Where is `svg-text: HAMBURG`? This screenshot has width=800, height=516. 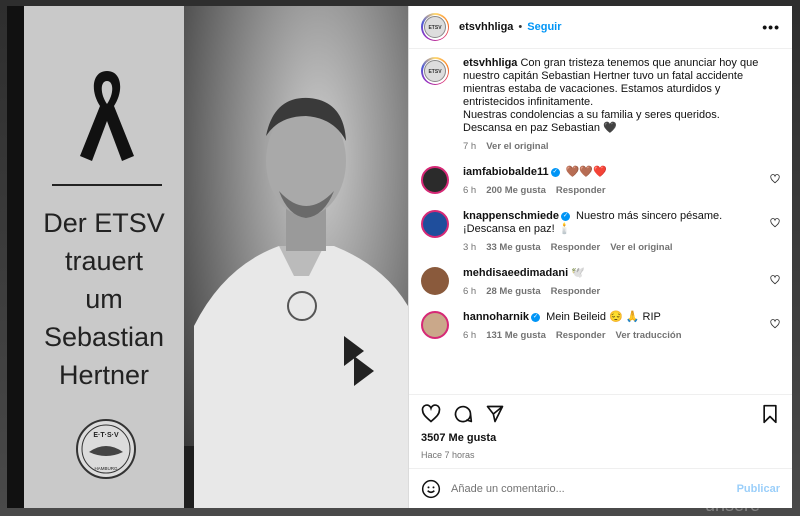
svg-text: HAMBURG is located at coordinates (106, 468).